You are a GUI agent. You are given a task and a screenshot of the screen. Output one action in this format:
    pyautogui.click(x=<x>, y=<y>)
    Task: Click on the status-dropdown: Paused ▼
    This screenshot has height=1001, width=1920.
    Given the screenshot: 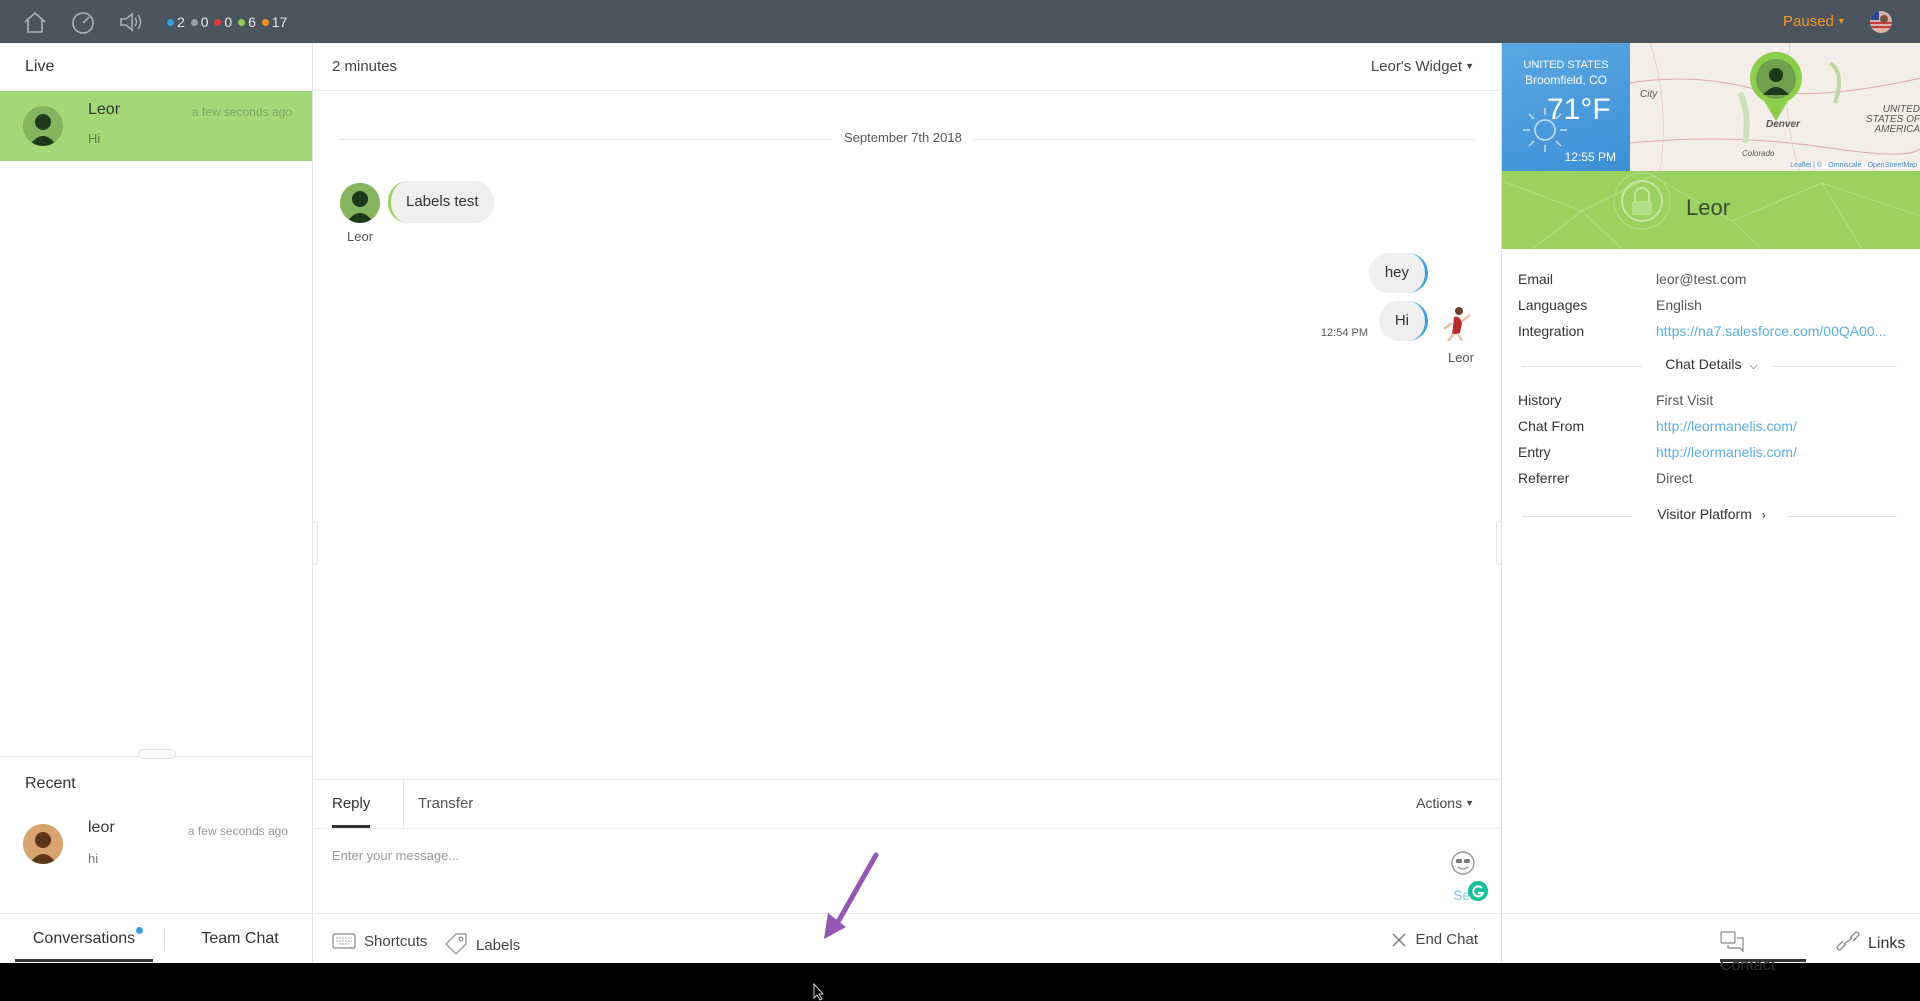 What is the action you would take?
    pyautogui.click(x=1814, y=21)
    